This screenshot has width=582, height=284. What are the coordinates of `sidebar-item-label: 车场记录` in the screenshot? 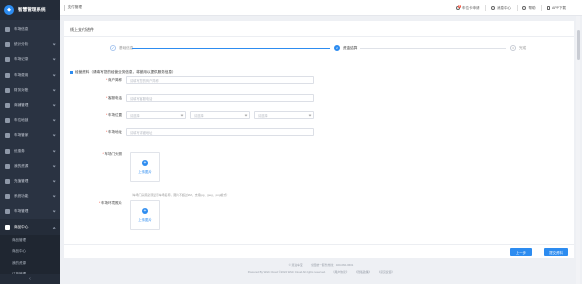 It's located at (21, 59).